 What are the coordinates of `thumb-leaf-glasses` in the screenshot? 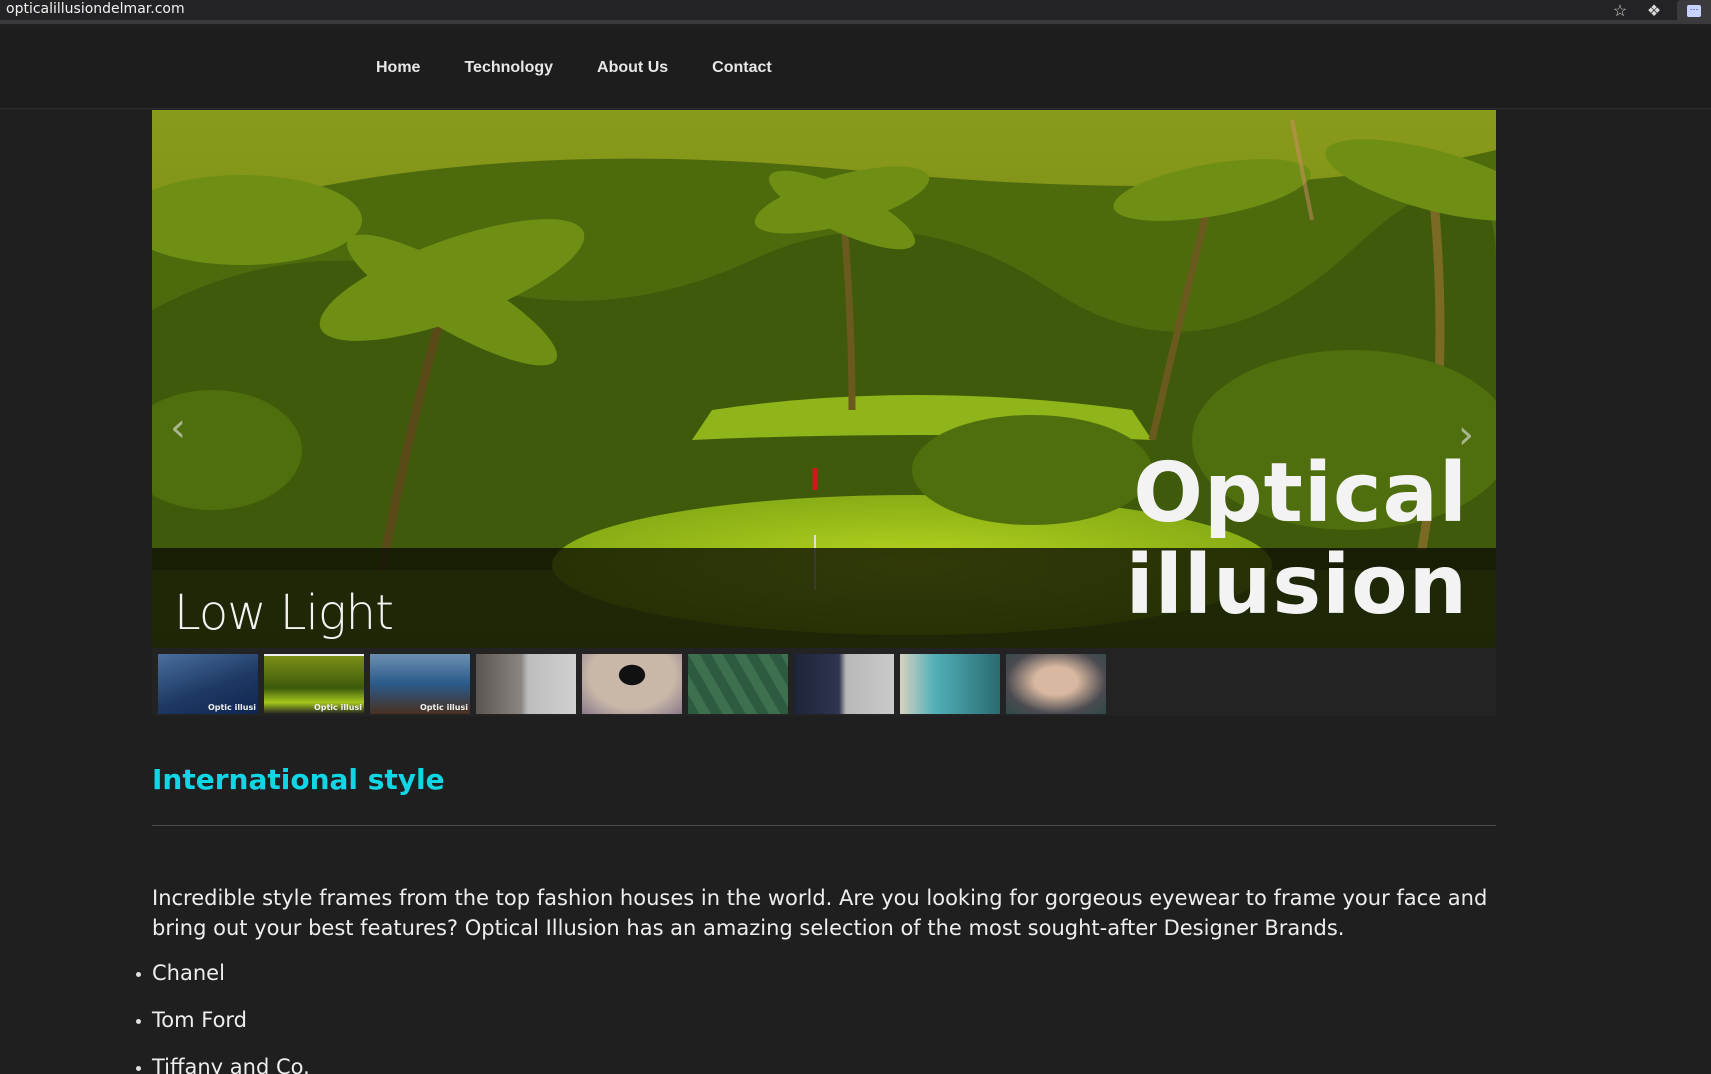 It's located at (738, 684).